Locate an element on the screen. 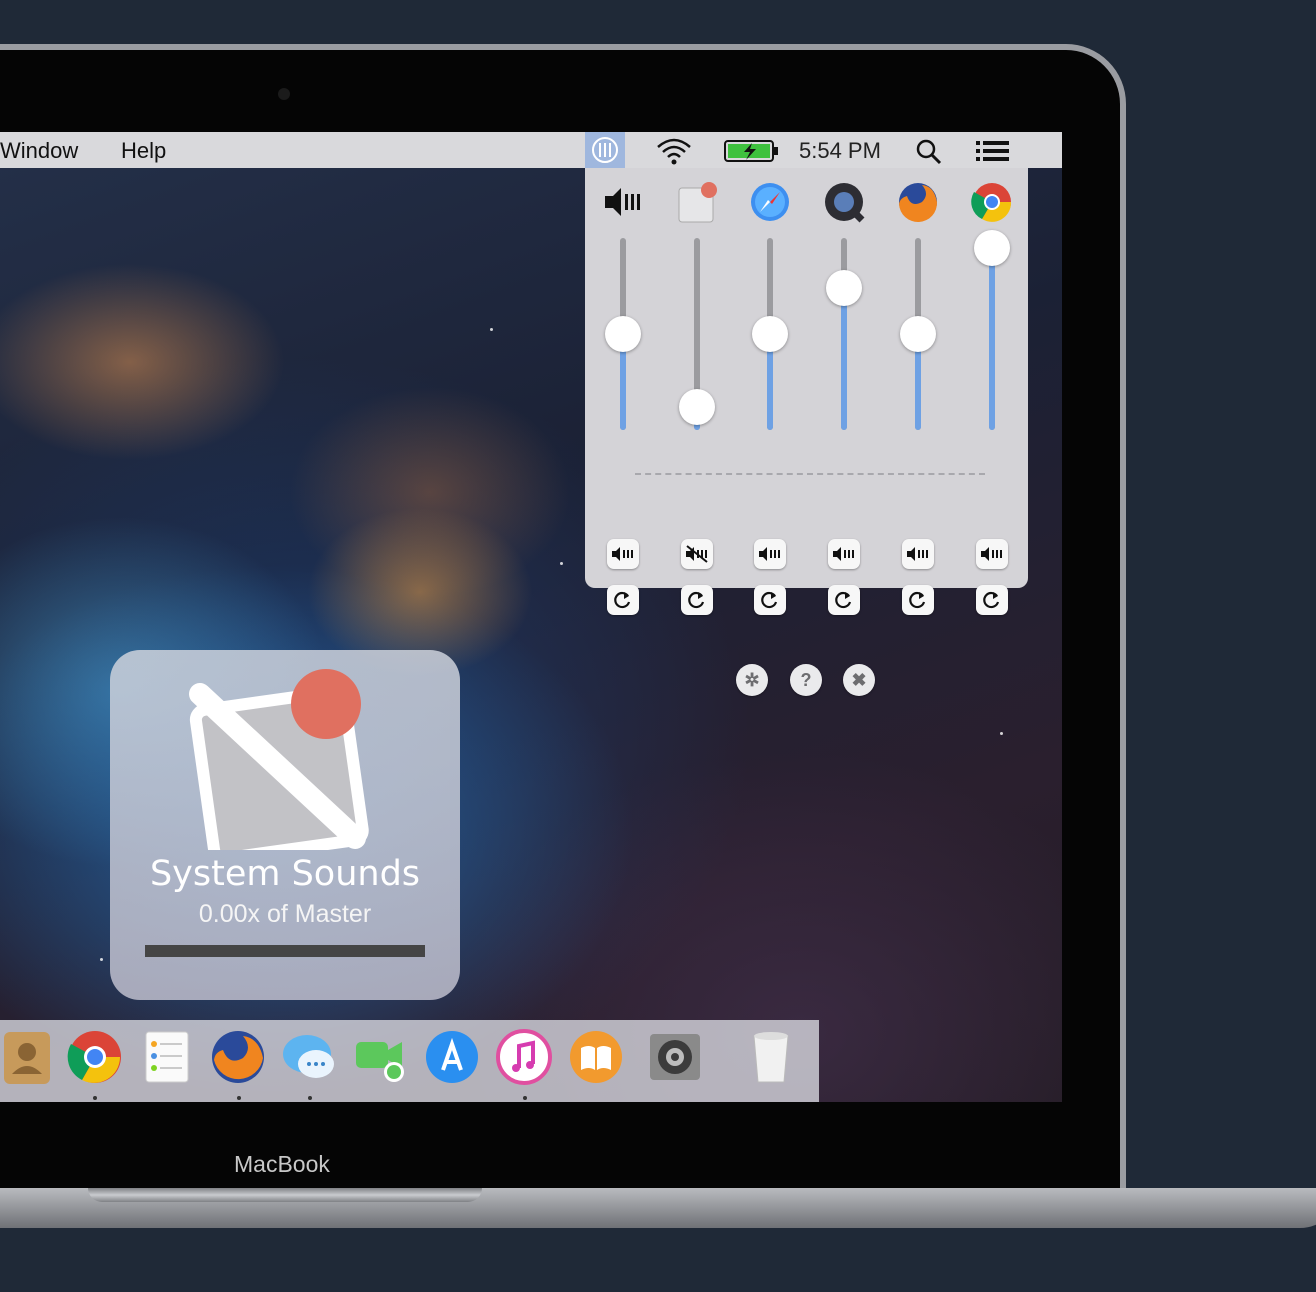  dock is located at coordinates (409, 1061).